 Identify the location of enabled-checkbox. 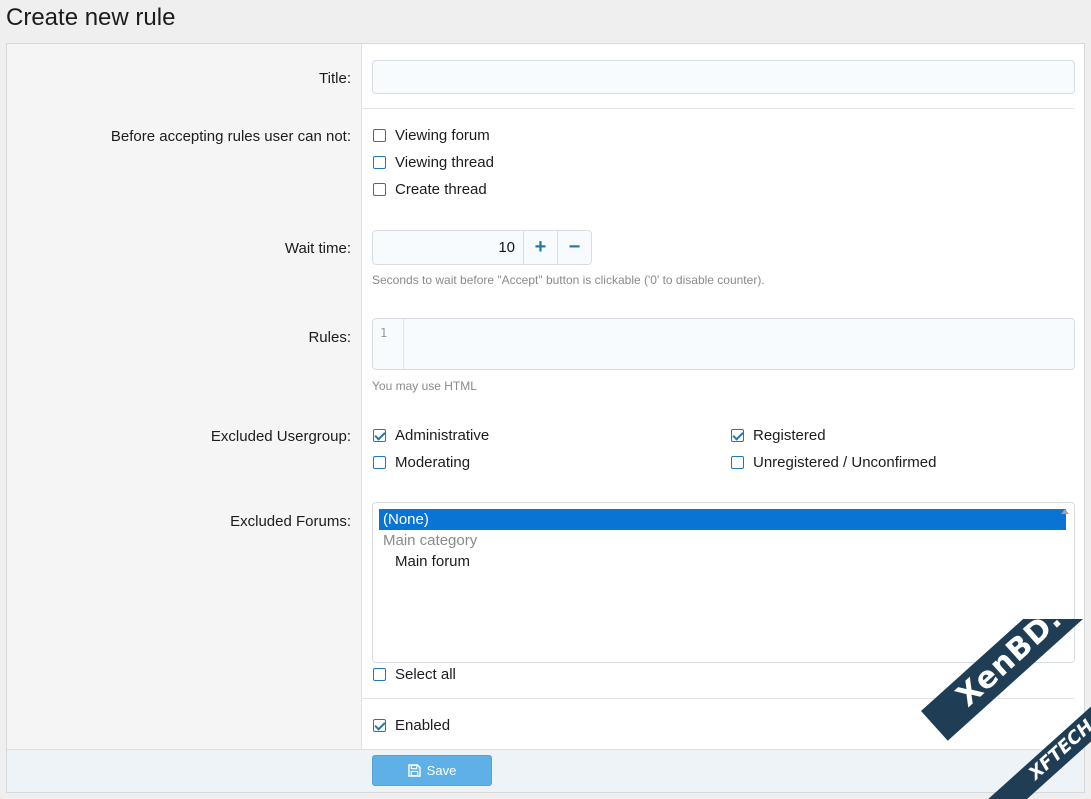
(379, 725).